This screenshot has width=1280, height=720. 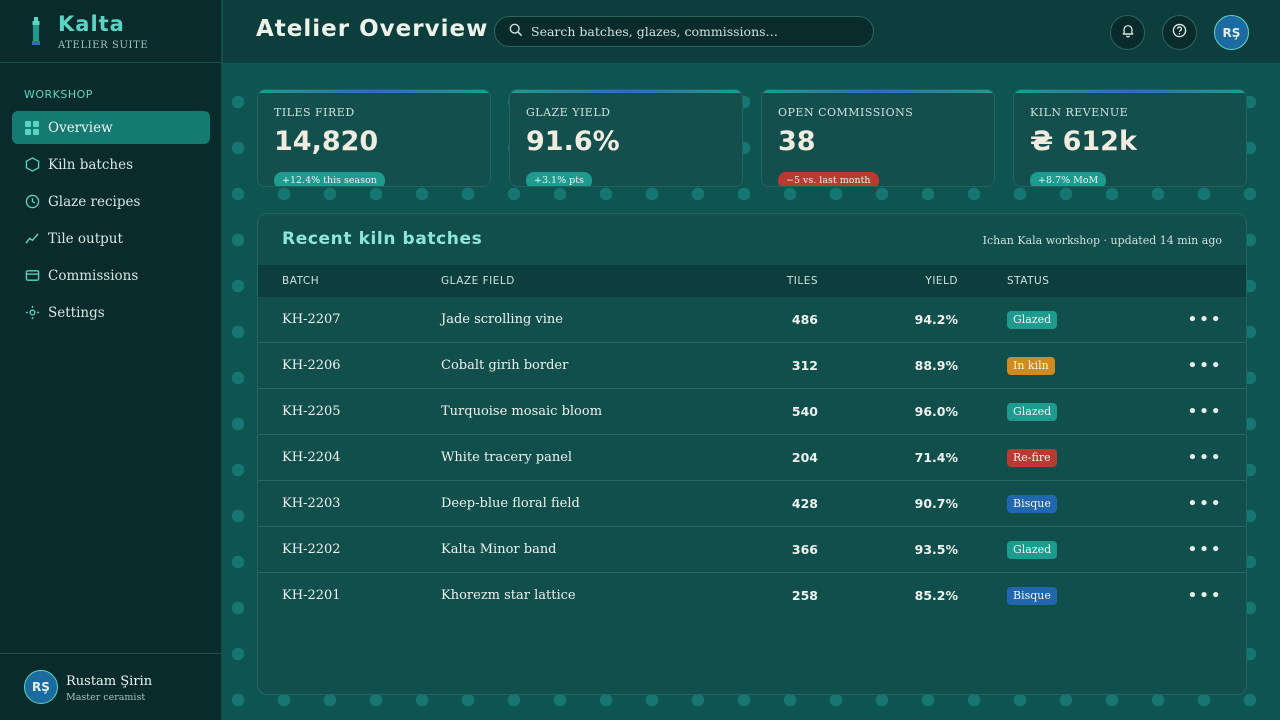 What do you see at coordinates (752, 281) in the screenshot?
I see `table-header: BATCH GLAZE FIELD TILES YIELD STATUS` at bounding box center [752, 281].